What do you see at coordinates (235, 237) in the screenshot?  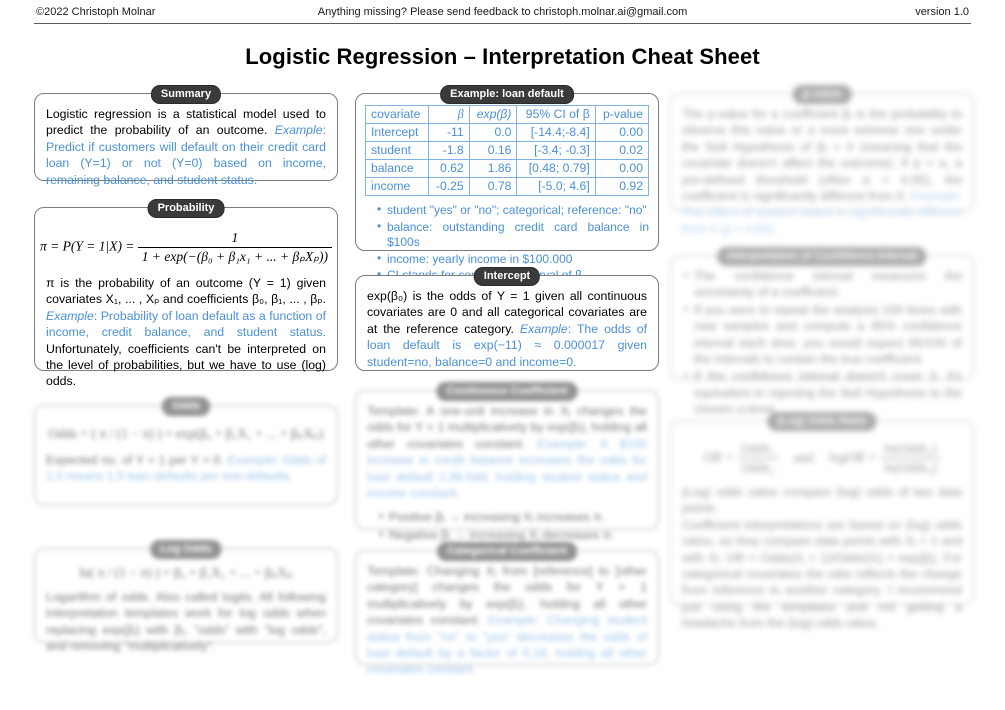 I see `probability-formula-numerator: 1` at bounding box center [235, 237].